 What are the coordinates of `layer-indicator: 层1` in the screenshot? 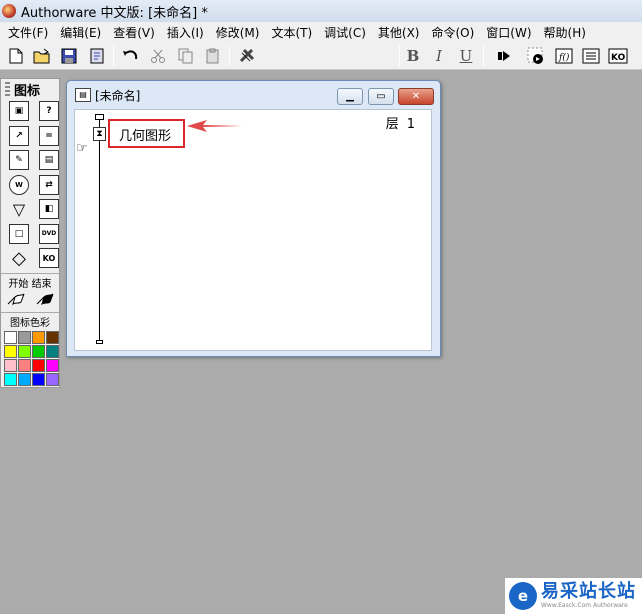 It's located at (396, 122).